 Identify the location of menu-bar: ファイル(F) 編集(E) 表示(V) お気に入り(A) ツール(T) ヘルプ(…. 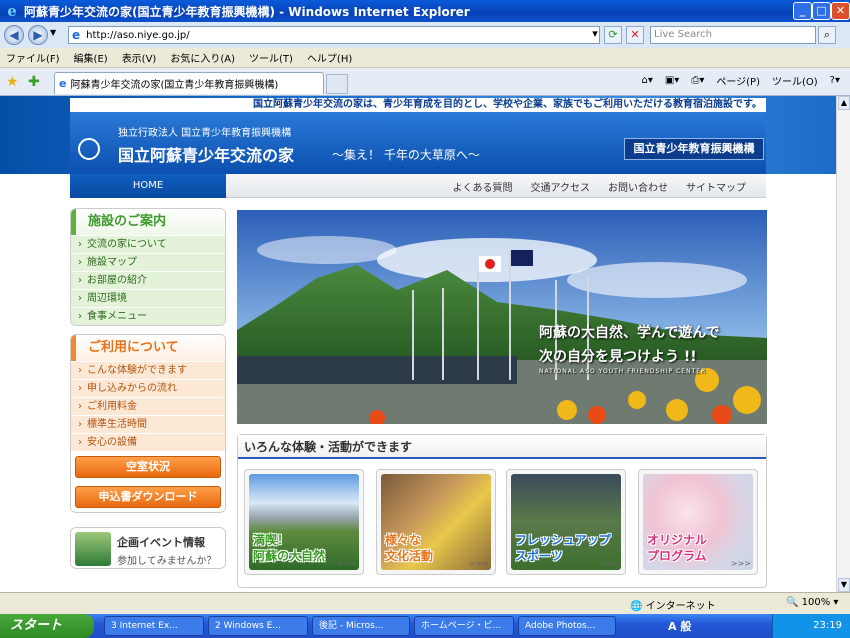
(425, 58).